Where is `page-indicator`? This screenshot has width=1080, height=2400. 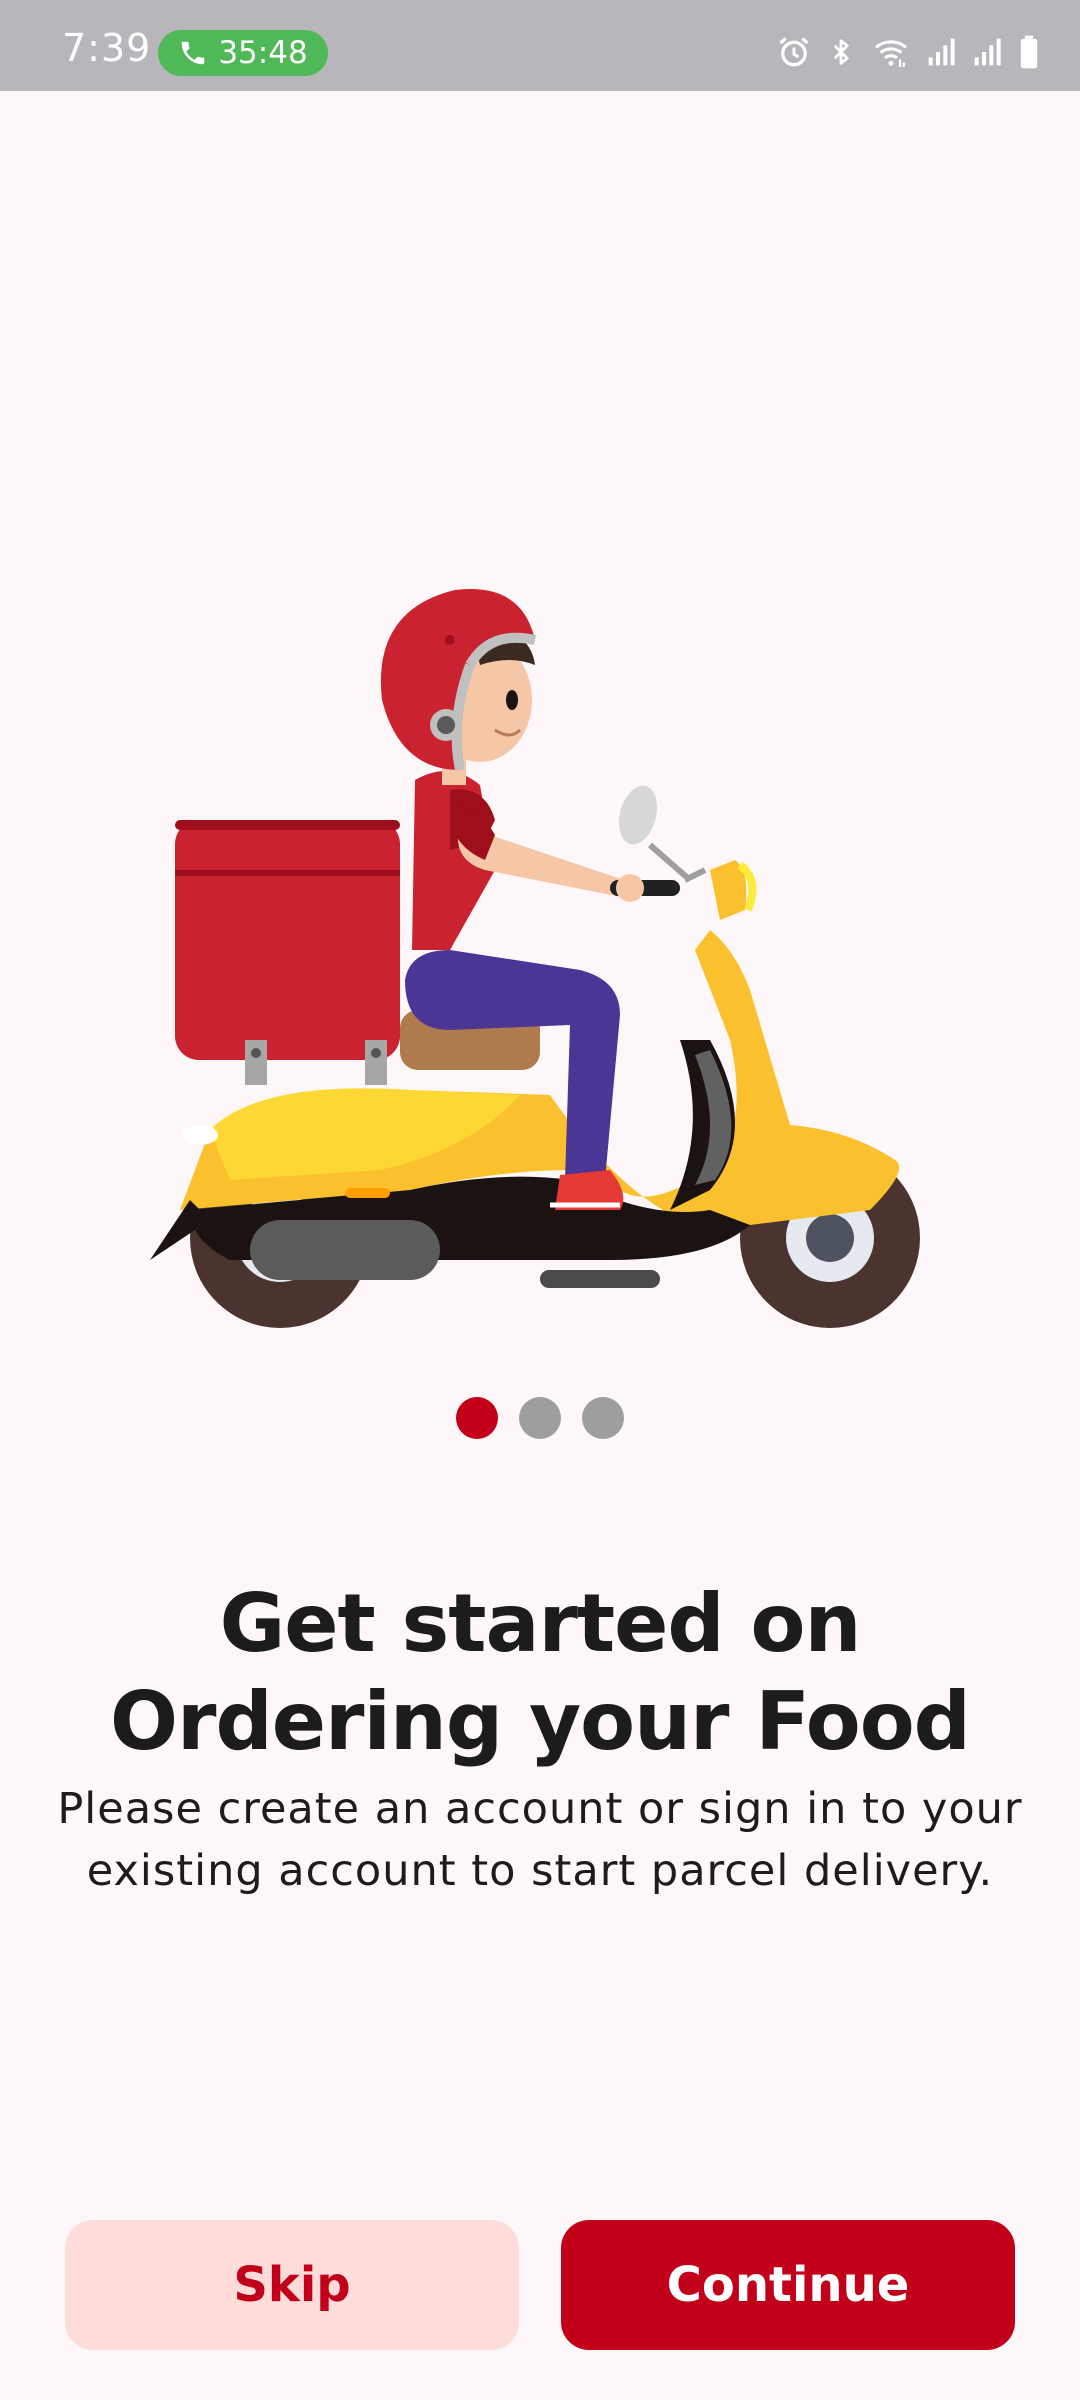
page-indicator is located at coordinates (540, 1418).